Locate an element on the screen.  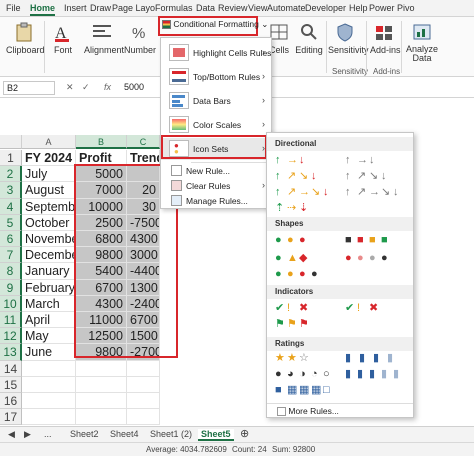
box-rating-icon: □ is located at coordinates (326, 390).